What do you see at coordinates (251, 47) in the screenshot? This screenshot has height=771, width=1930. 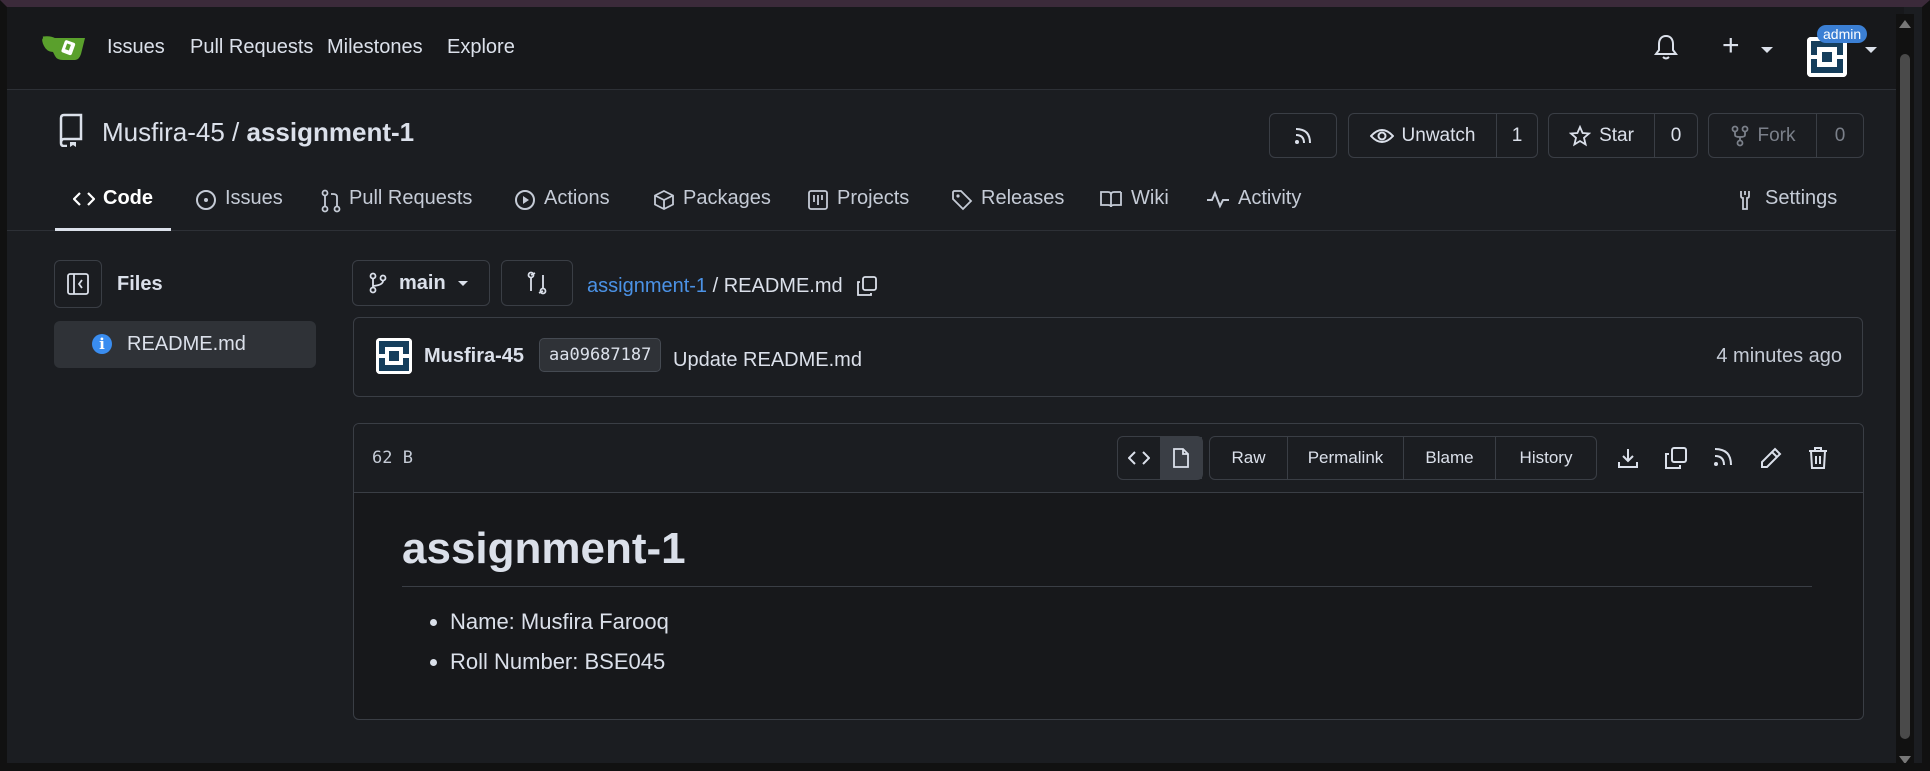 I see `nav-pull-requests: Pull Requests` at bounding box center [251, 47].